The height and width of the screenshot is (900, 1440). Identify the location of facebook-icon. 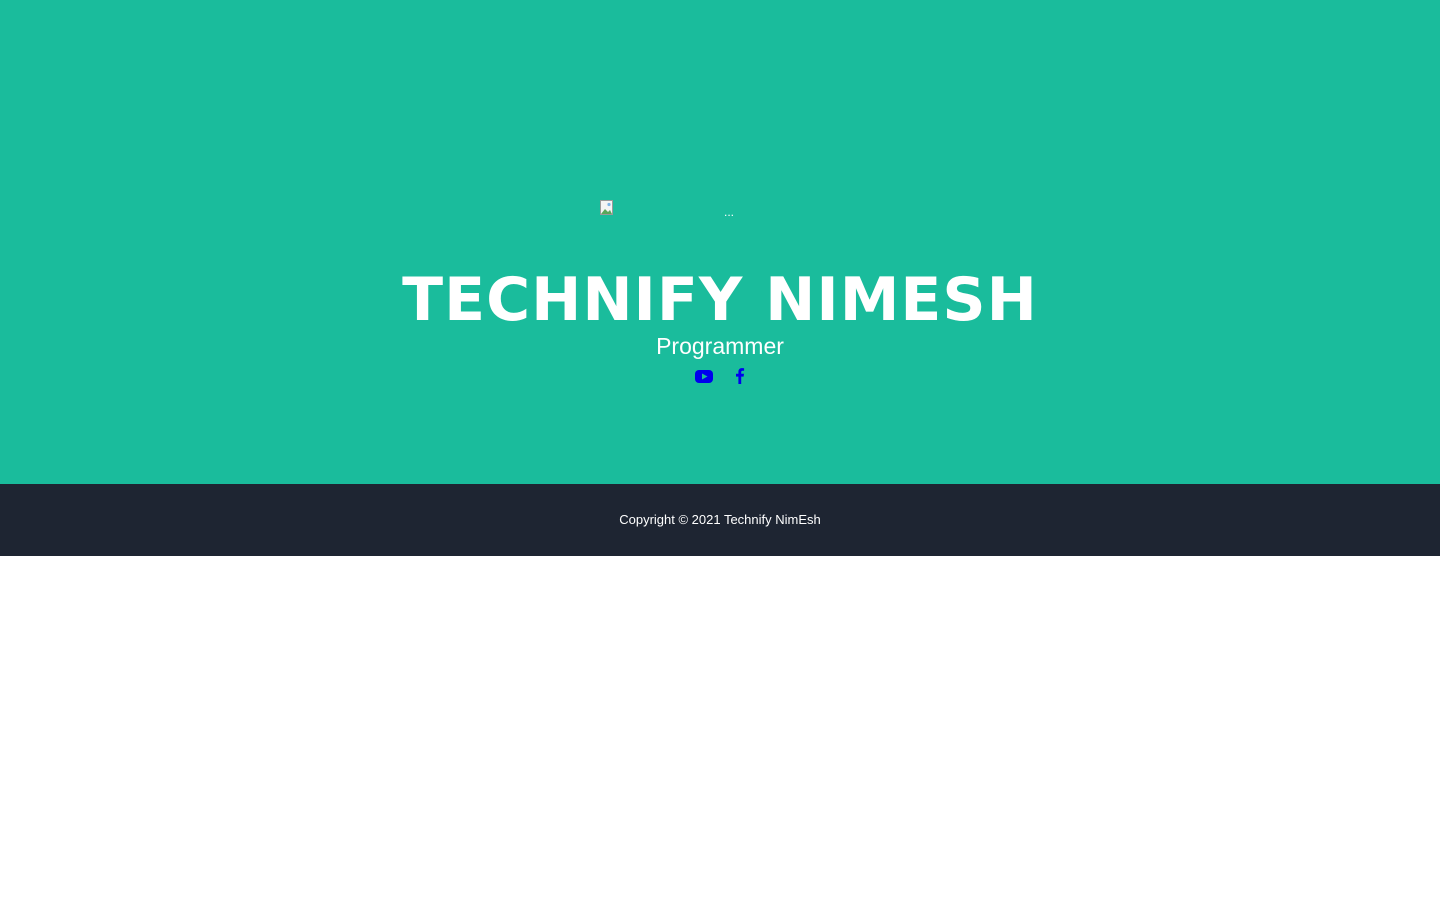
(740, 376).